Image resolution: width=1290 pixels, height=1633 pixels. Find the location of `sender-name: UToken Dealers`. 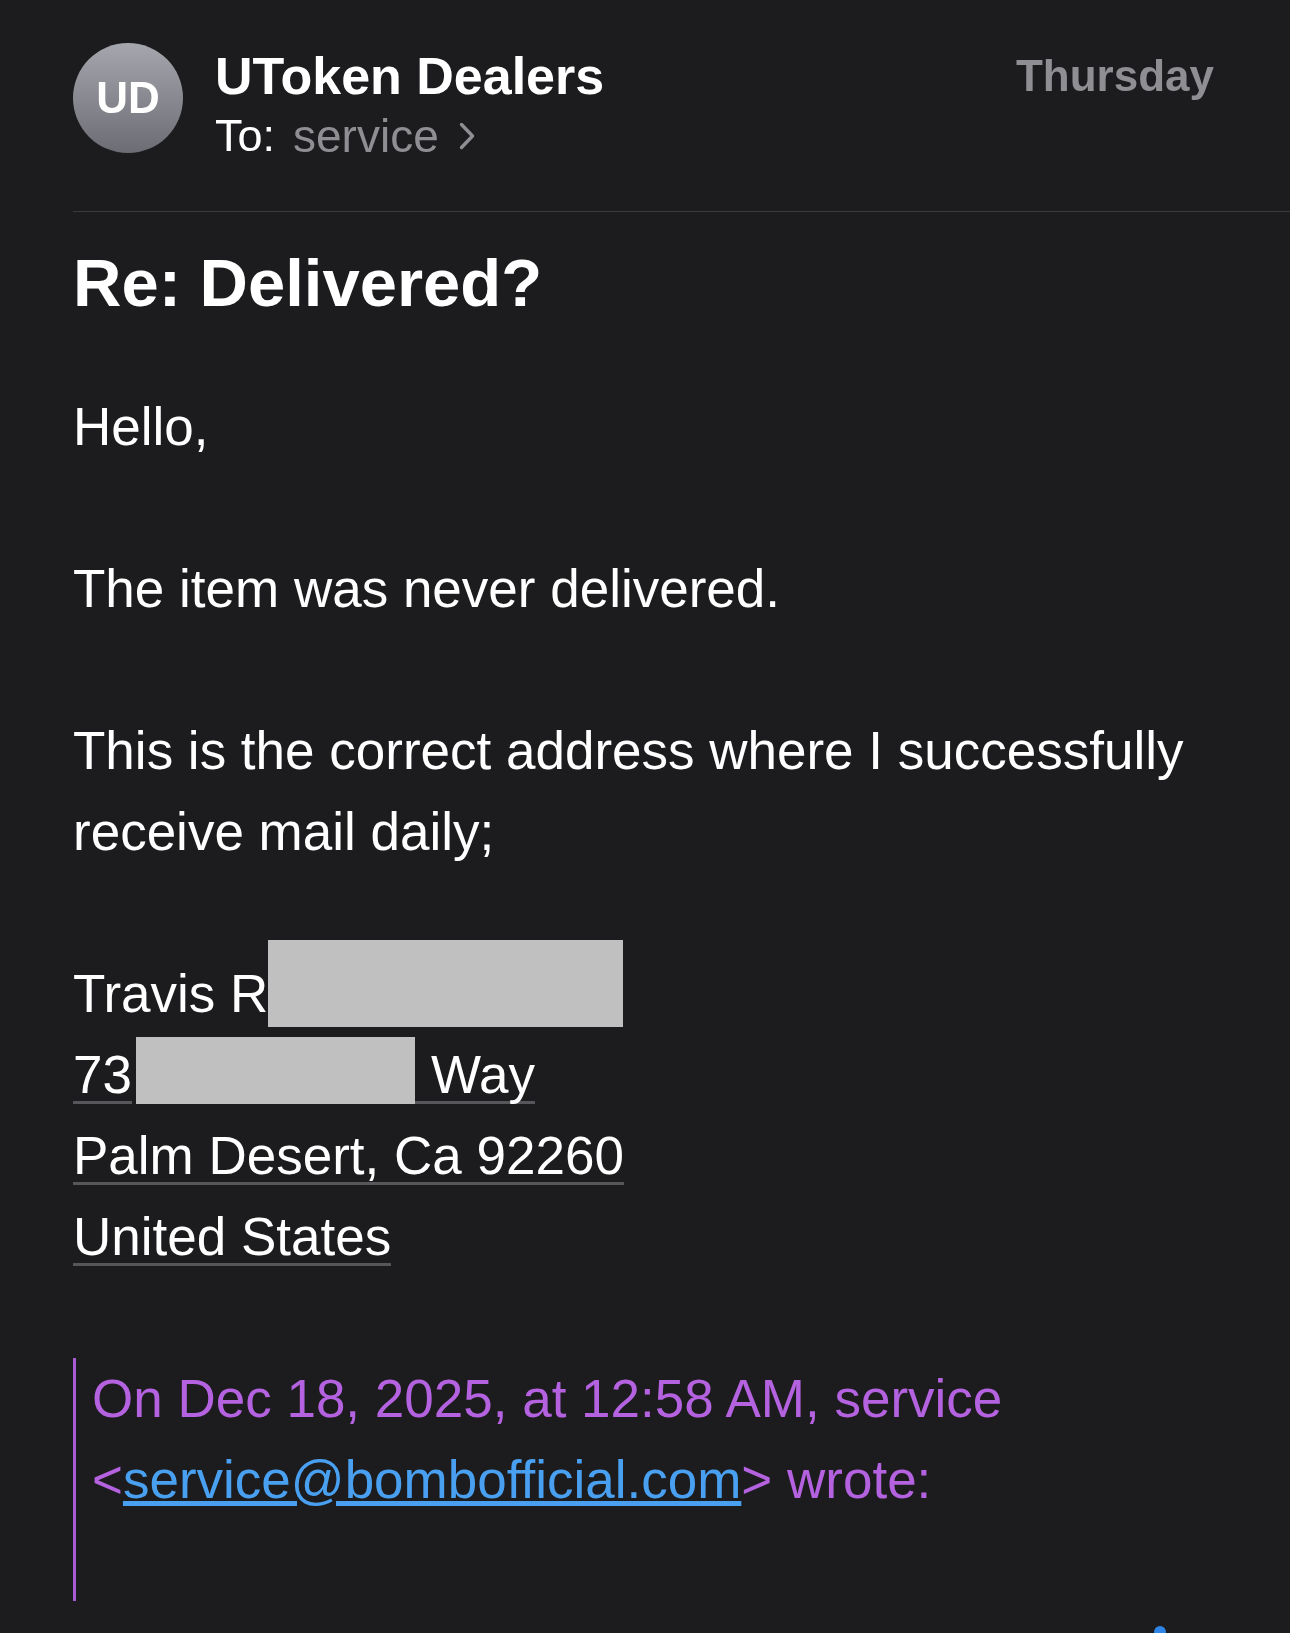

sender-name: UToken Dealers is located at coordinates (410, 76).